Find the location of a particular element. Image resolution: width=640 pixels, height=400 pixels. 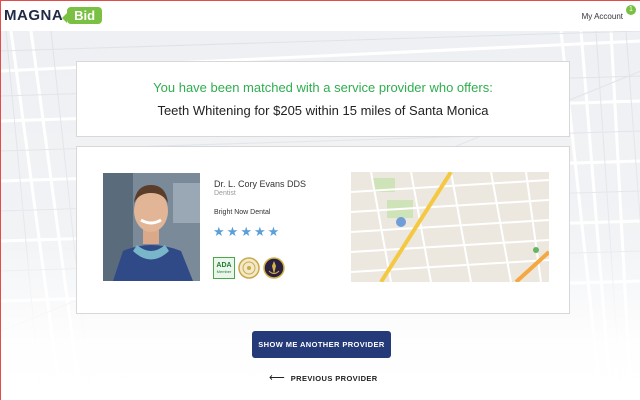

logo-badge: Bid is located at coordinates (82, 15).